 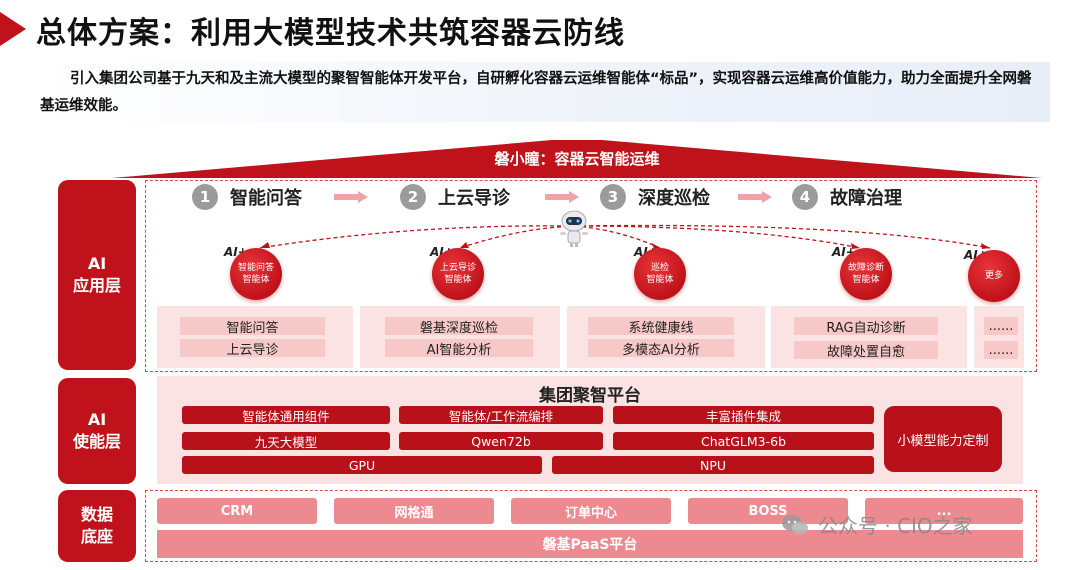 I want to click on watermark: 公众号 · CIO之家, so click(x=876, y=524).